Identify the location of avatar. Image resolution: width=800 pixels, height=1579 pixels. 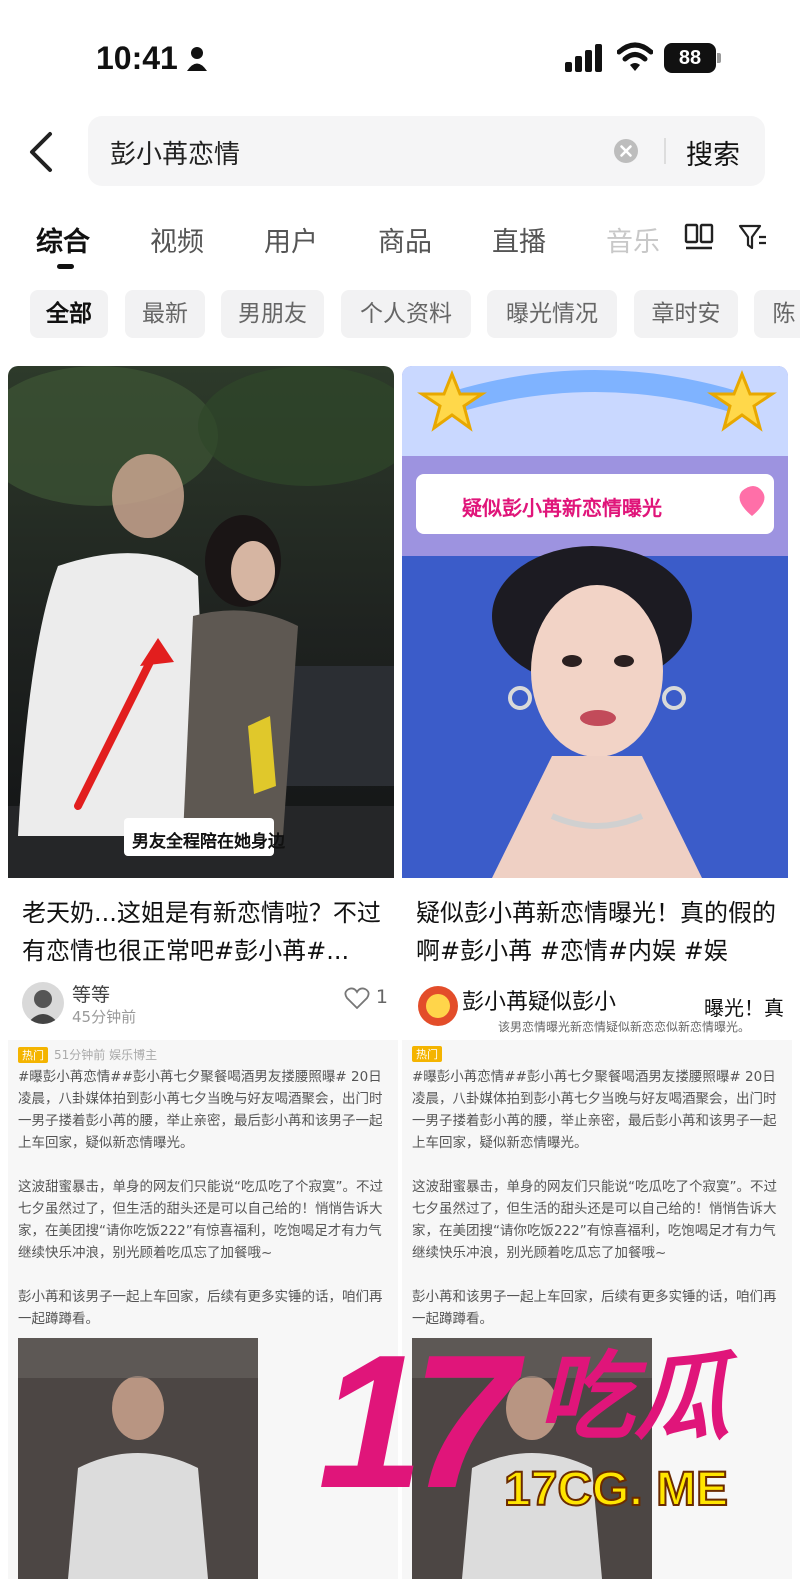
(43, 1003).